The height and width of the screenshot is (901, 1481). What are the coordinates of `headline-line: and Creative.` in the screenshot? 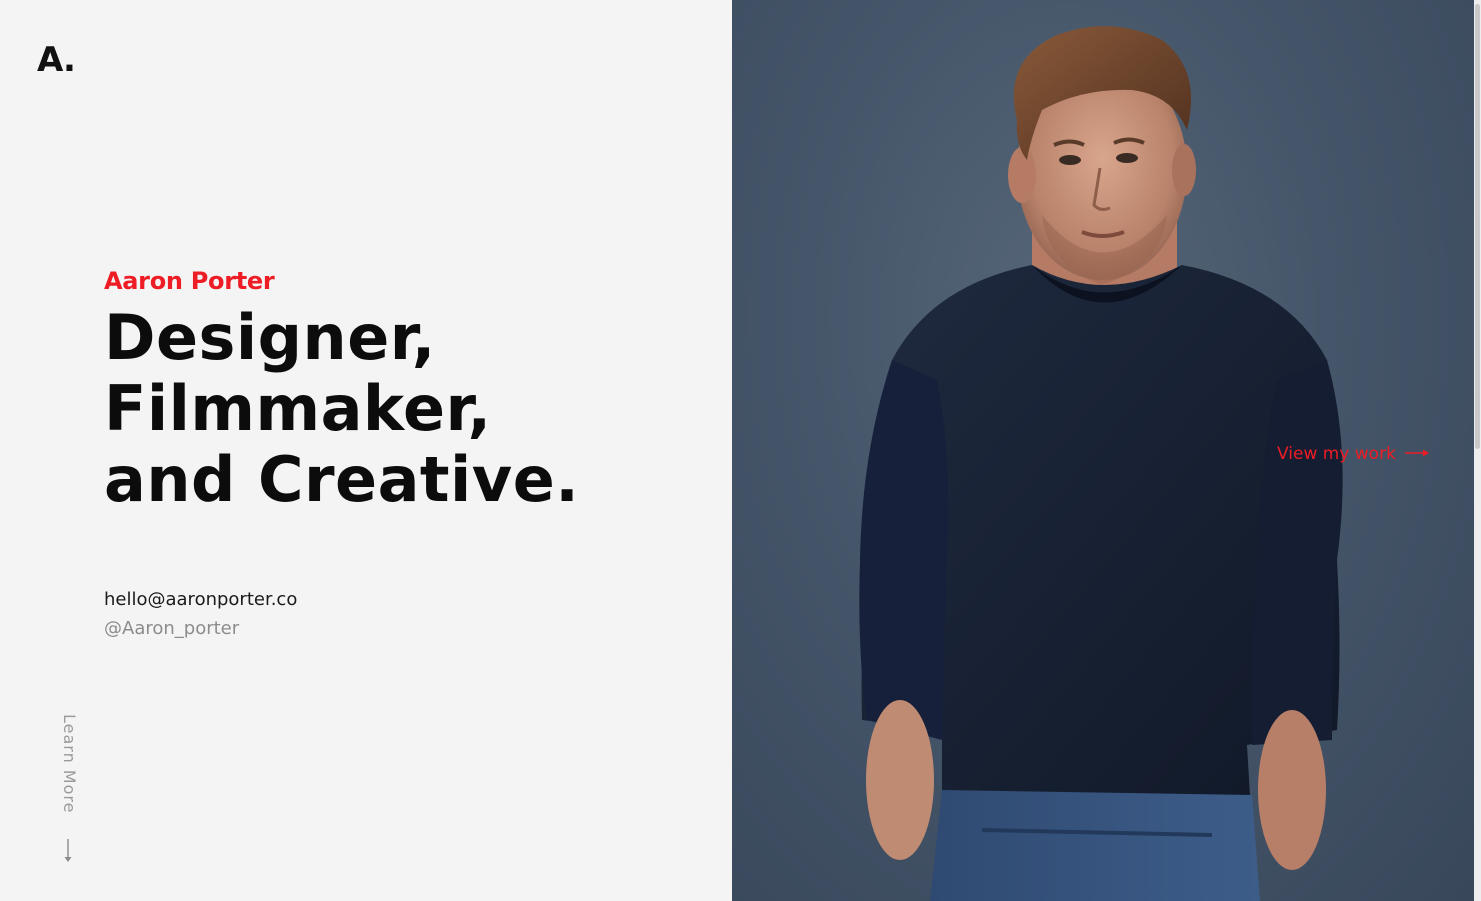 It's located at (342, 479).